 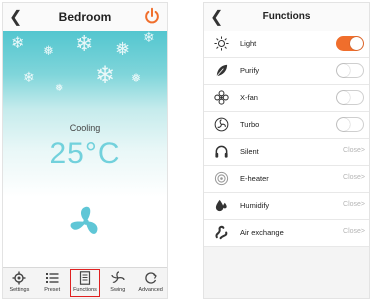 What do you see at coordinates (248, 43) in the screenshot?
I see `function-label: Light` at bounding box center [248, 43].